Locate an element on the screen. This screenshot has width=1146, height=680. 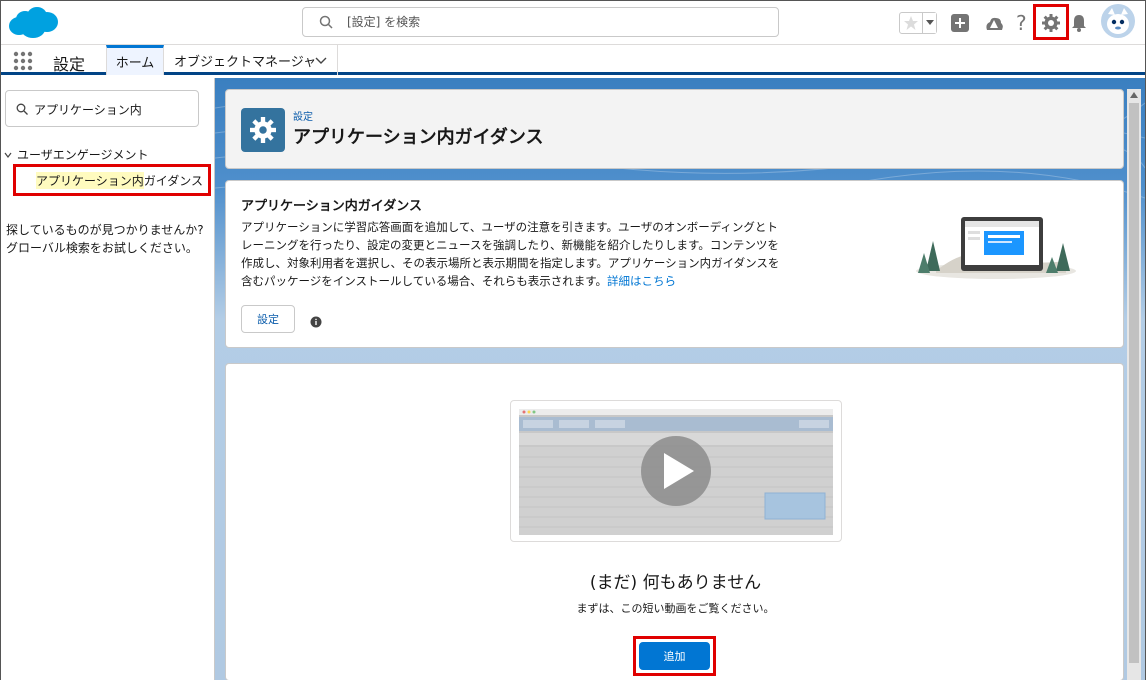
gear-icon is located at coordinates (263, 130).